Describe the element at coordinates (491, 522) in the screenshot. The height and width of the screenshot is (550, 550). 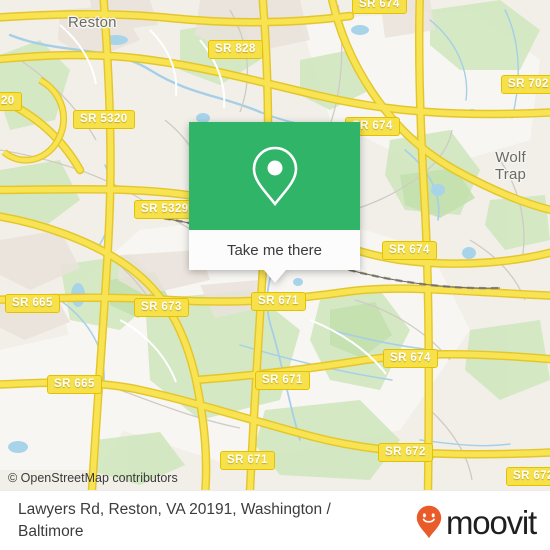
I see `moovit-wordmark: moovit` at that location.